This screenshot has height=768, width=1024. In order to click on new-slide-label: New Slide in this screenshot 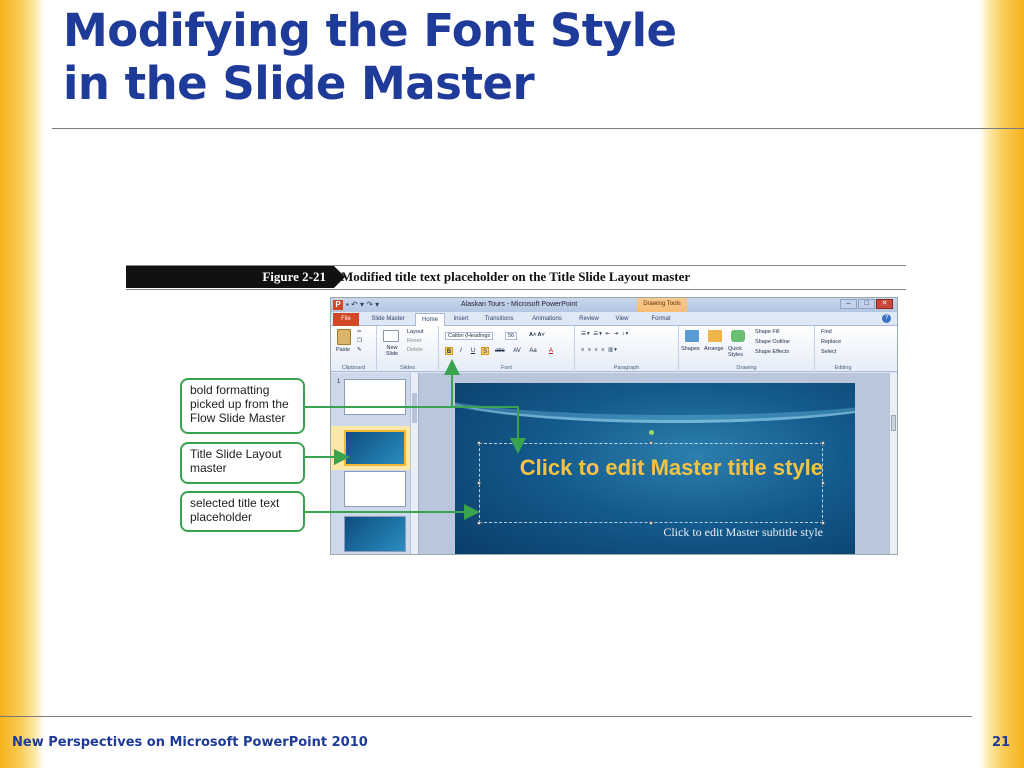, I will do `click(392, 351)`.